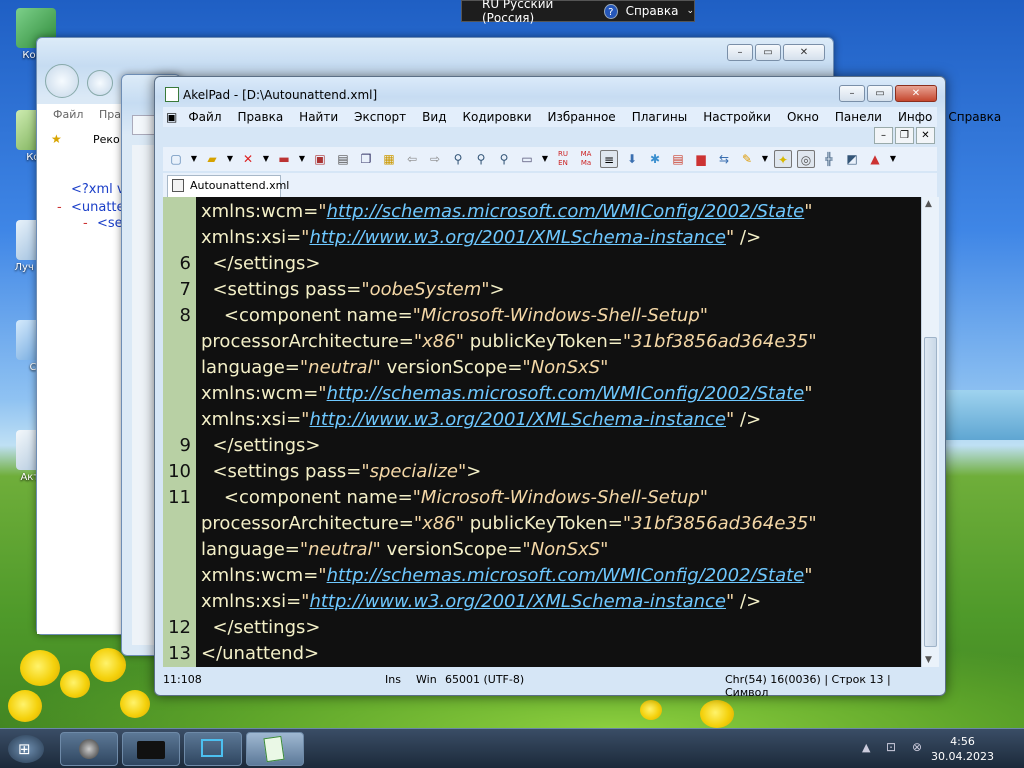 The width and height of the screenshot is (1024, 768). Describe the element at coordinates (504, 159) in the screenshot. I see `replace-icon: ⚲` at that location.